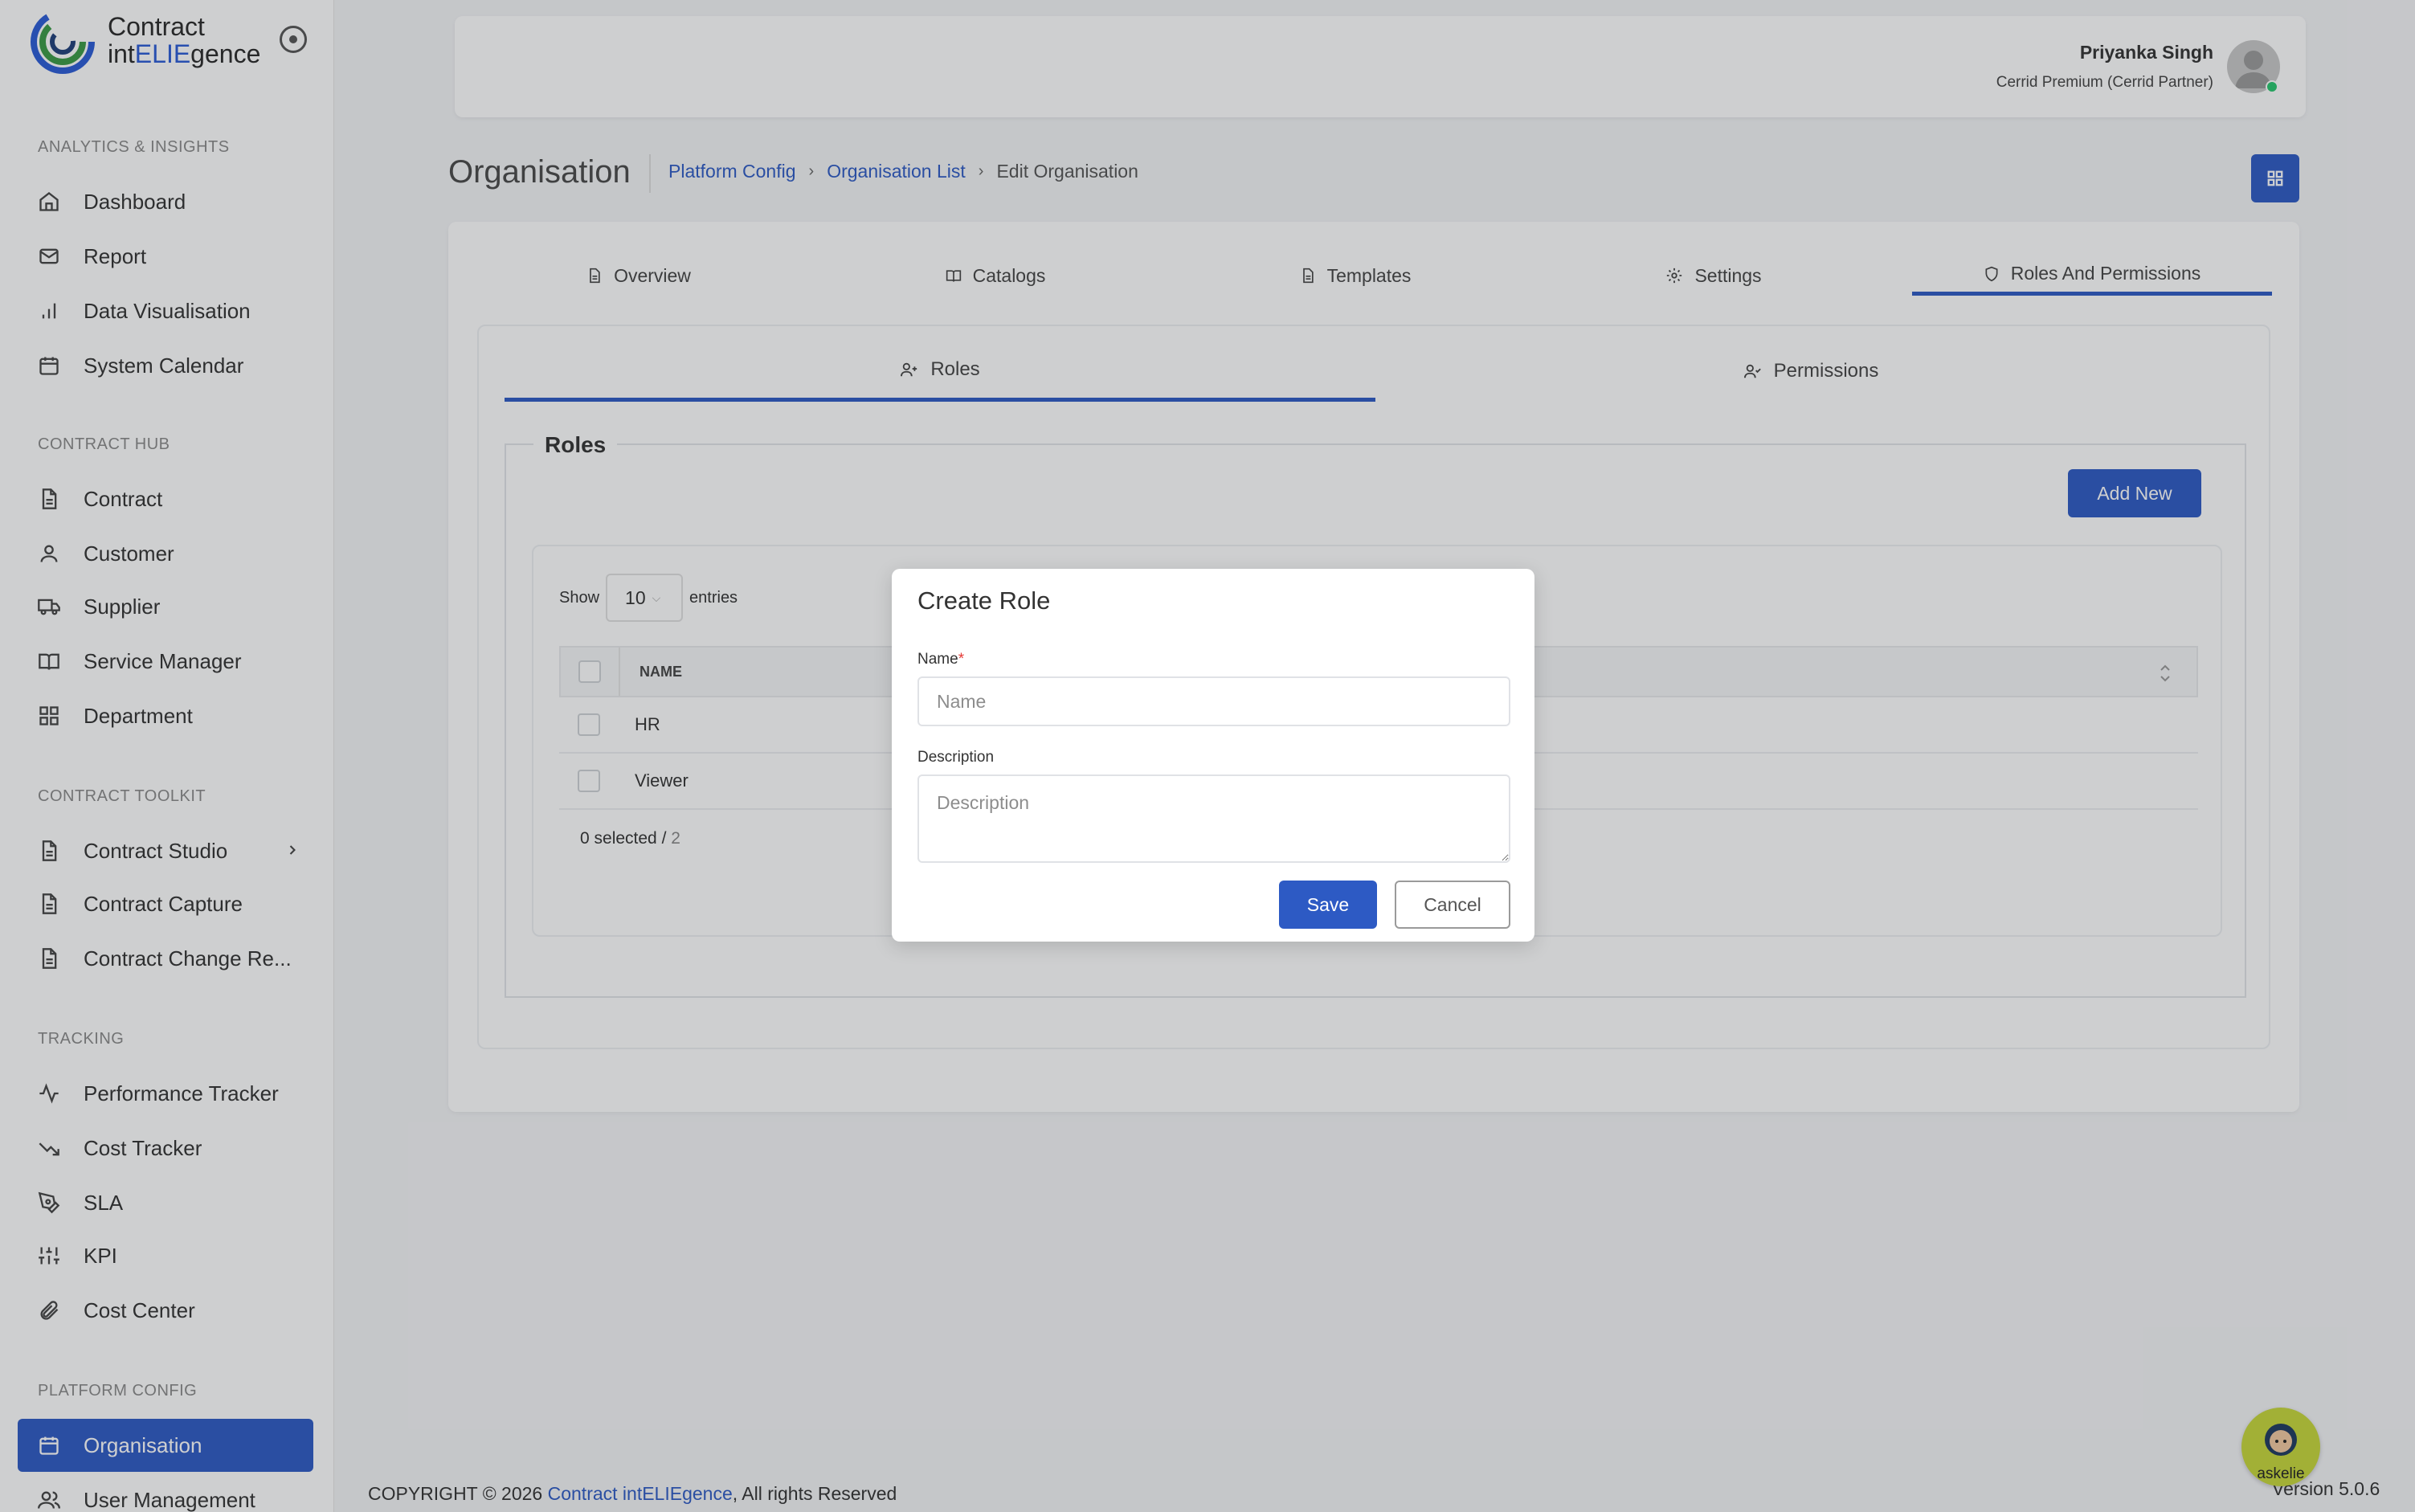 The image size is (2415, 1512). I want to click on name-field, so click(1213, 701).